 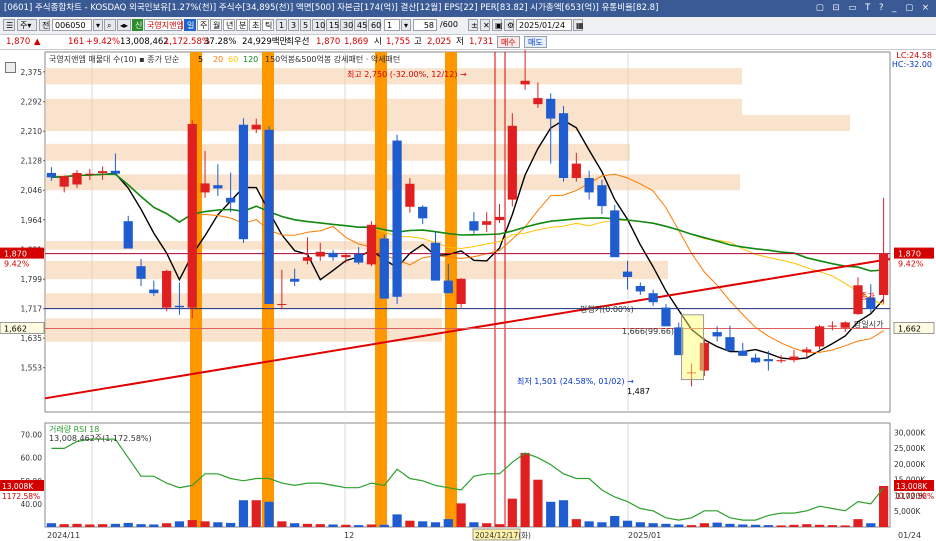 I want to click on tab-month: 월, so click(x=216, y=25).